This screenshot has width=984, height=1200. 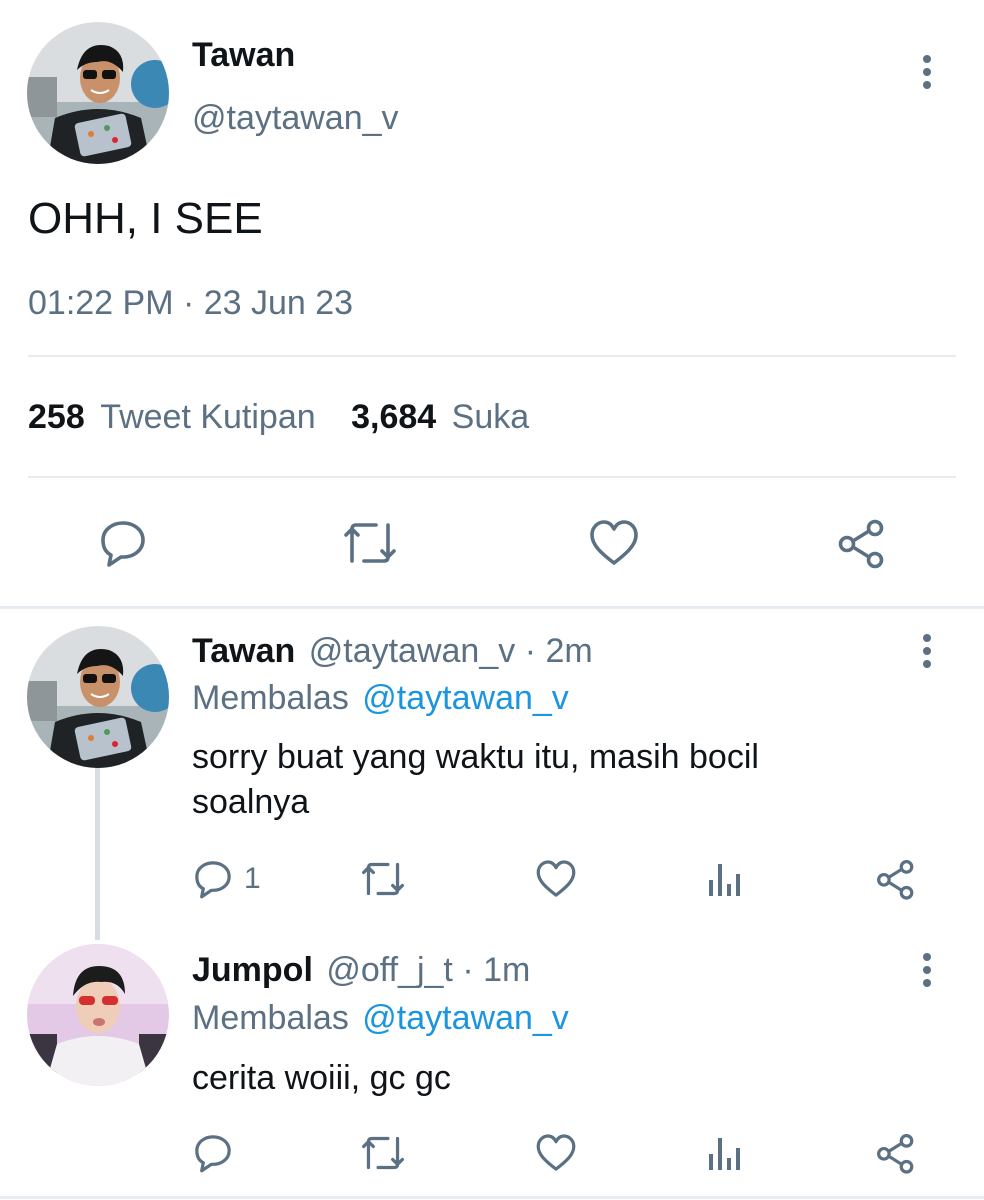 What do you see at coordinates (252, 878) in the screenshot?
I see `reply-count: 1` at bounding box center [252, 878].